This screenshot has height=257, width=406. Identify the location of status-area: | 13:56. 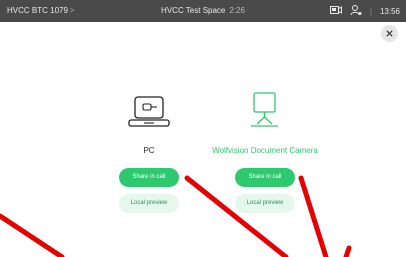
(364, 11).